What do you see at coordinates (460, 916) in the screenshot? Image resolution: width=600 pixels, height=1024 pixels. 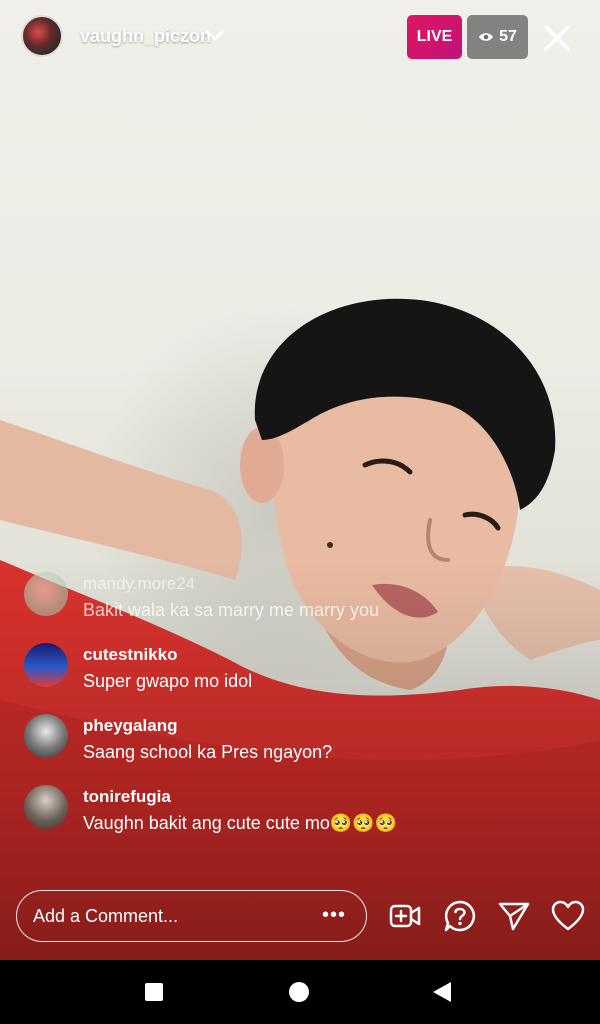 I see `question-icon` at bounding box center [460, 916].